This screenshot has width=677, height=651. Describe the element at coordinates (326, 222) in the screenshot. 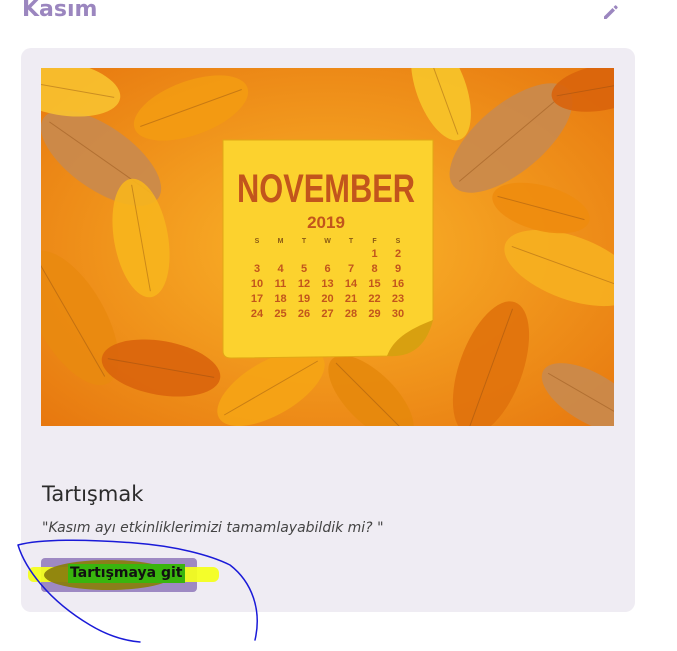

I see `calendar-year: 2019` at that location.